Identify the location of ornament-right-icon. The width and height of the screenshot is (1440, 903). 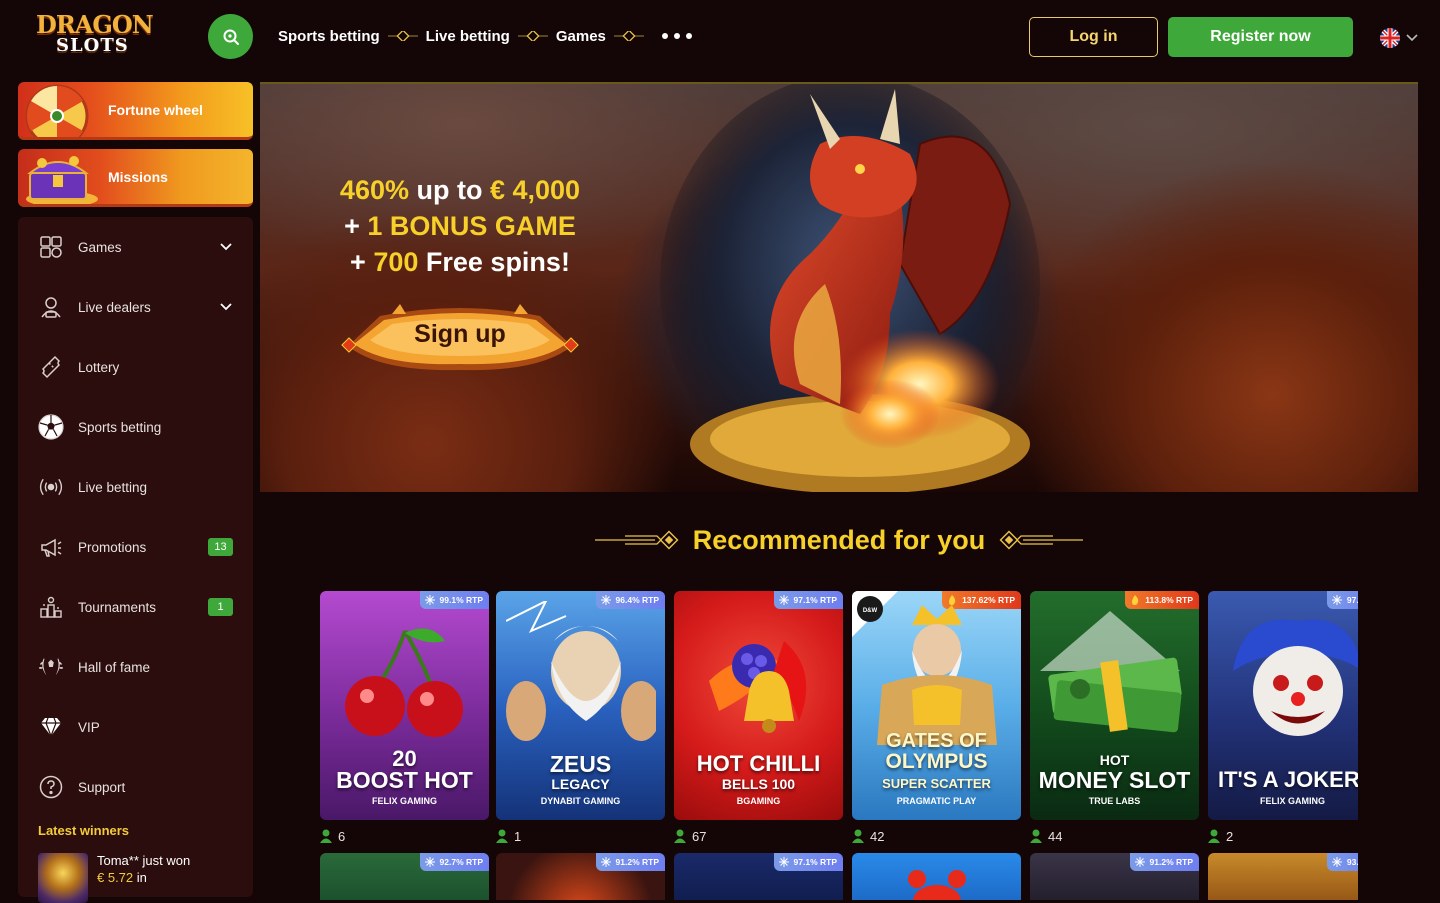
(1041, 540).